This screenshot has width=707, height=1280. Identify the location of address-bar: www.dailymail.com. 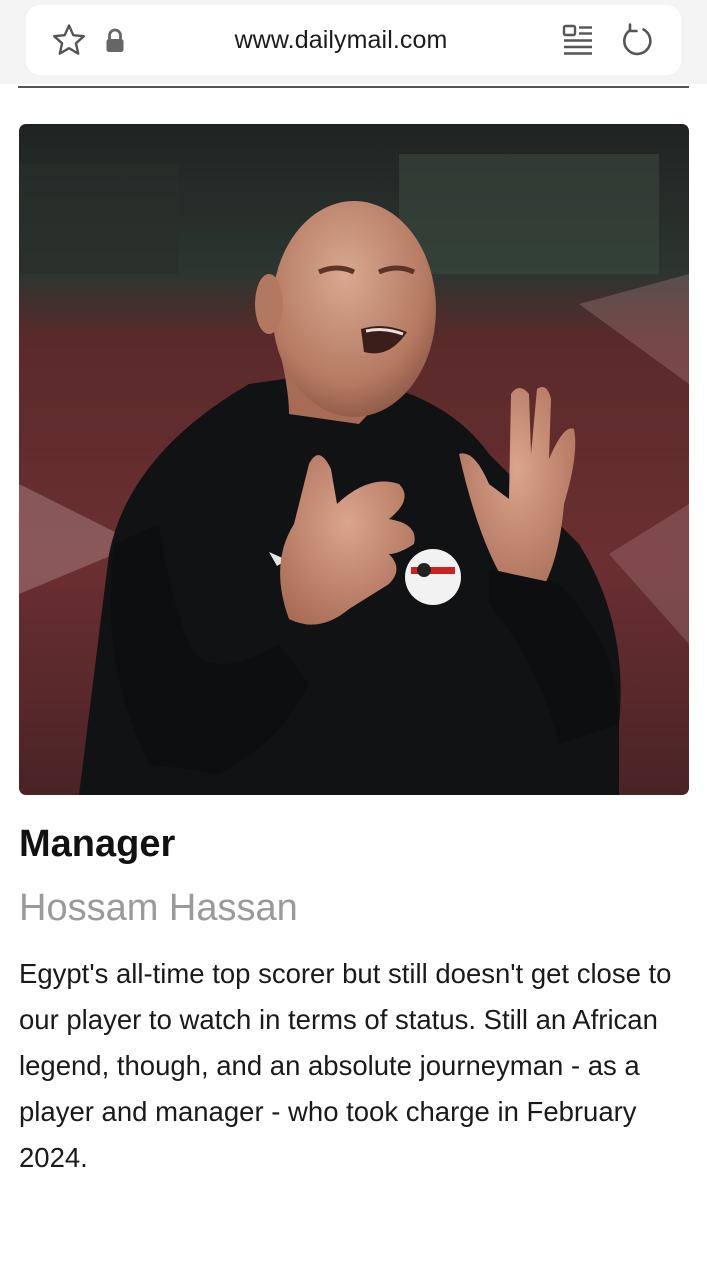
(353, 40).